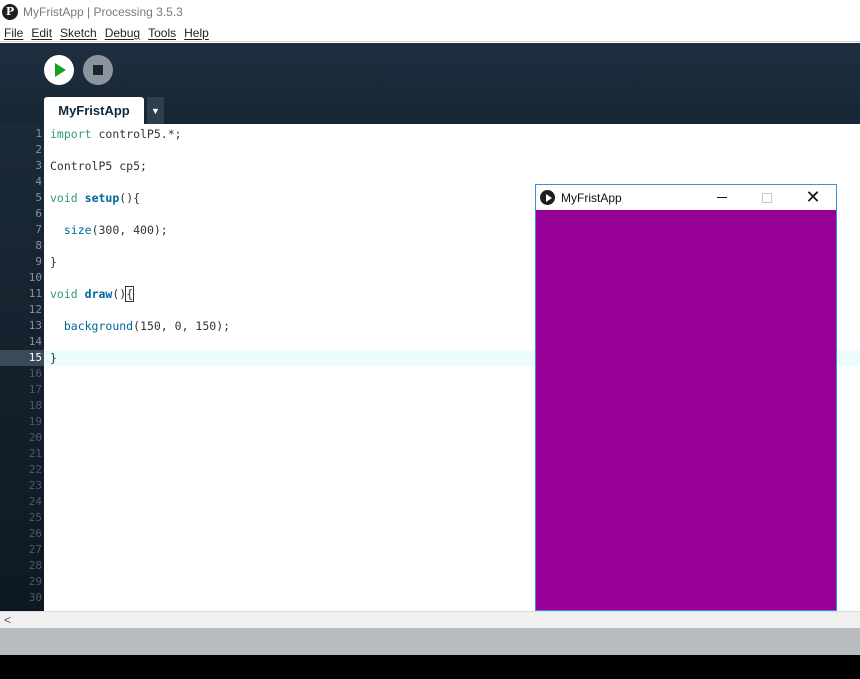 This screenshot has height=679, width=860. Describe the element at coordinates (35, 533) in the screenshot. I see `line-number: 26` at that location.